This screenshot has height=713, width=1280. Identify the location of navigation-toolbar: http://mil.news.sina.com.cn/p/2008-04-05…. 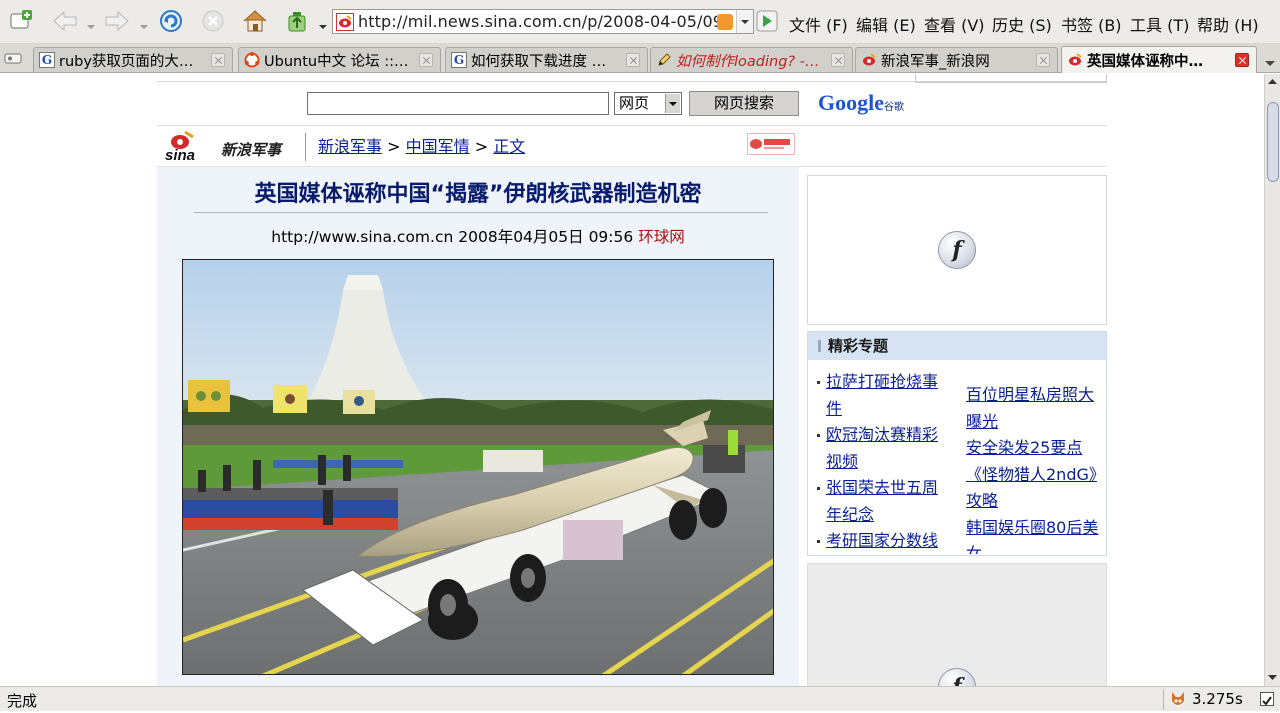
(640, 22).